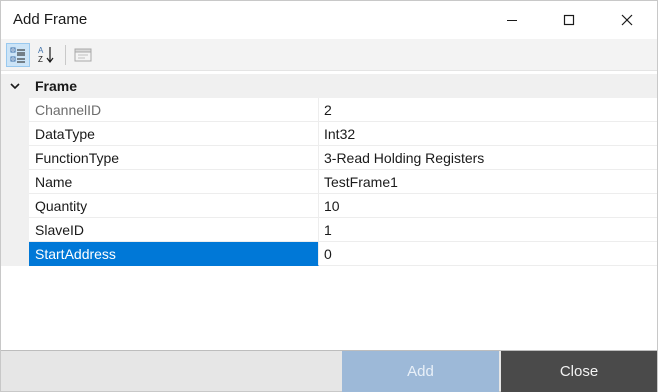  I want to click on categorized-button, so click(18, 55).